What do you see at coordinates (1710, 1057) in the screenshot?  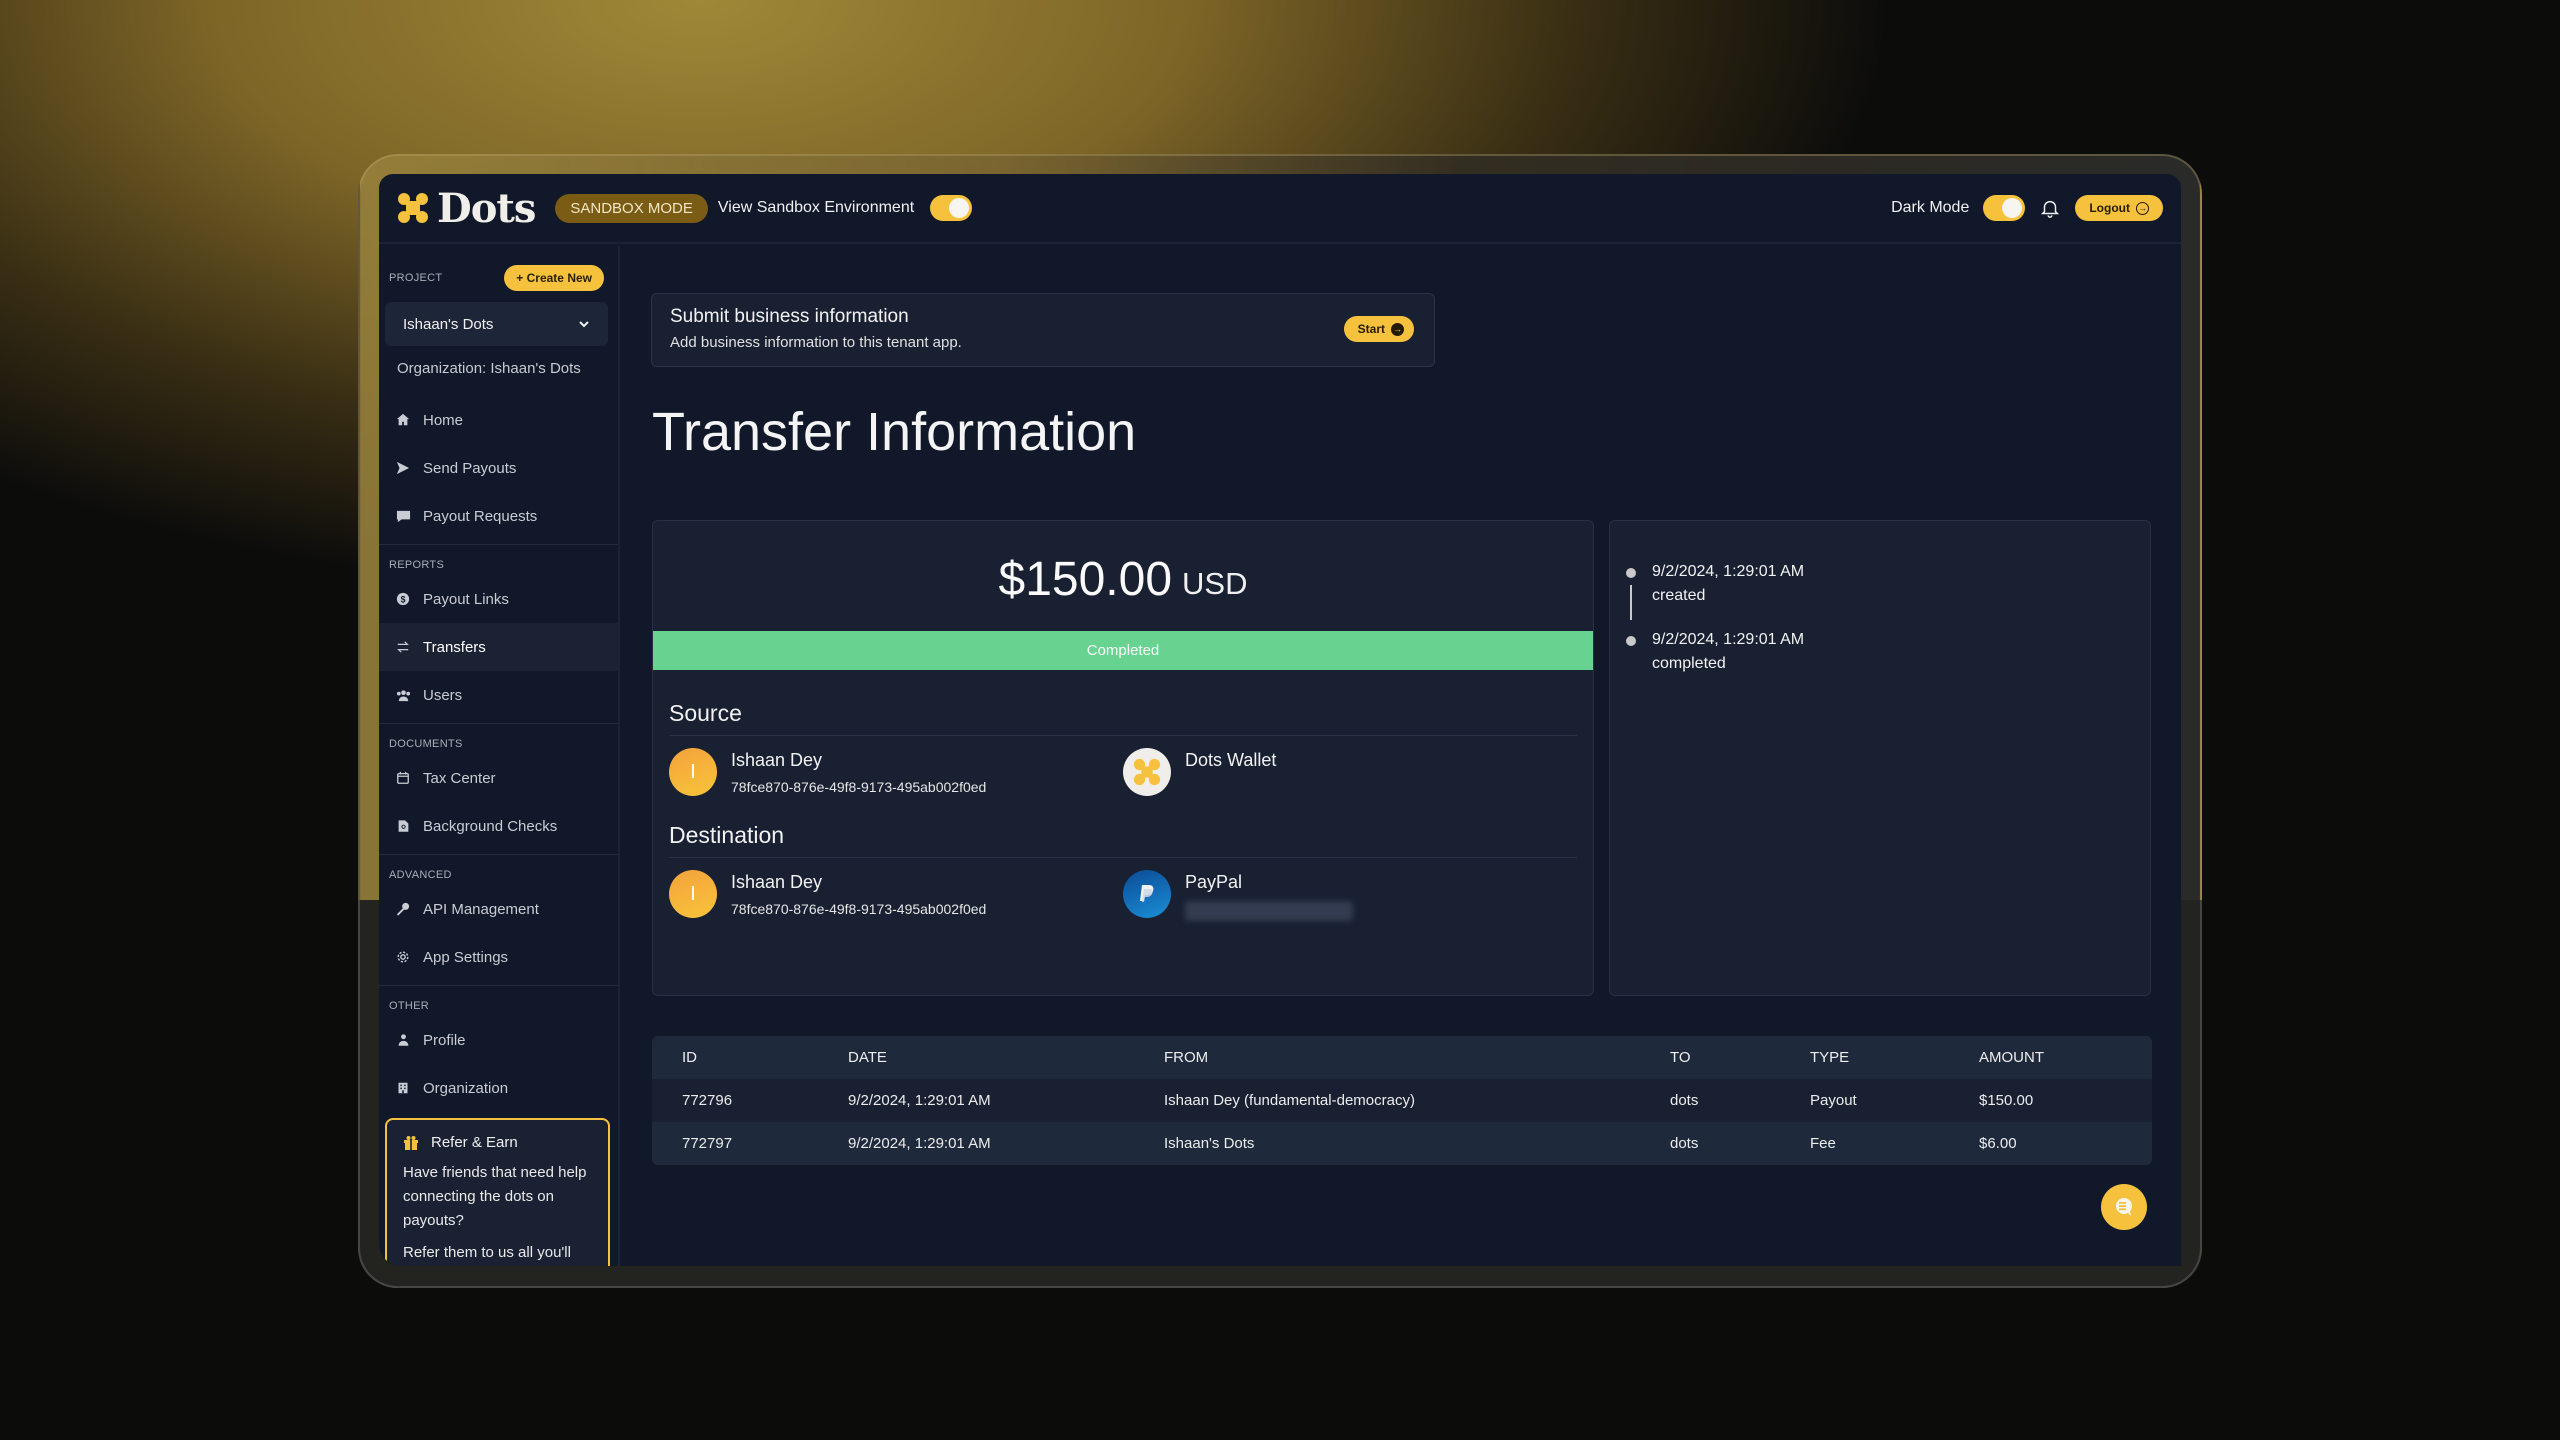 I see `column-header-to: TO` at bounding box center [1710, 1057].